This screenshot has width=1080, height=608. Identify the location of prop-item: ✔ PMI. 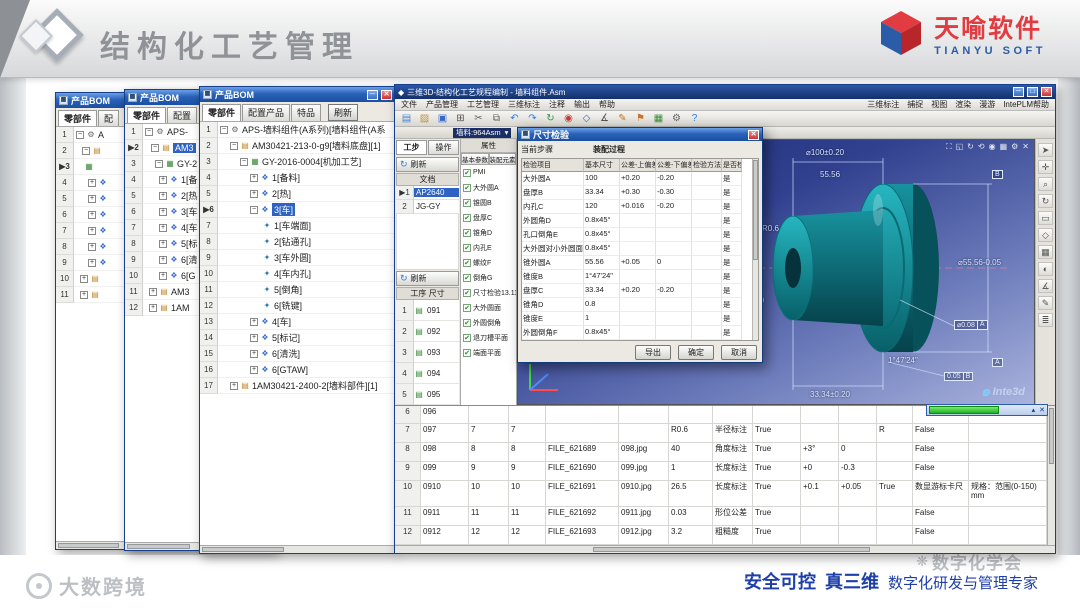
(488, 172).